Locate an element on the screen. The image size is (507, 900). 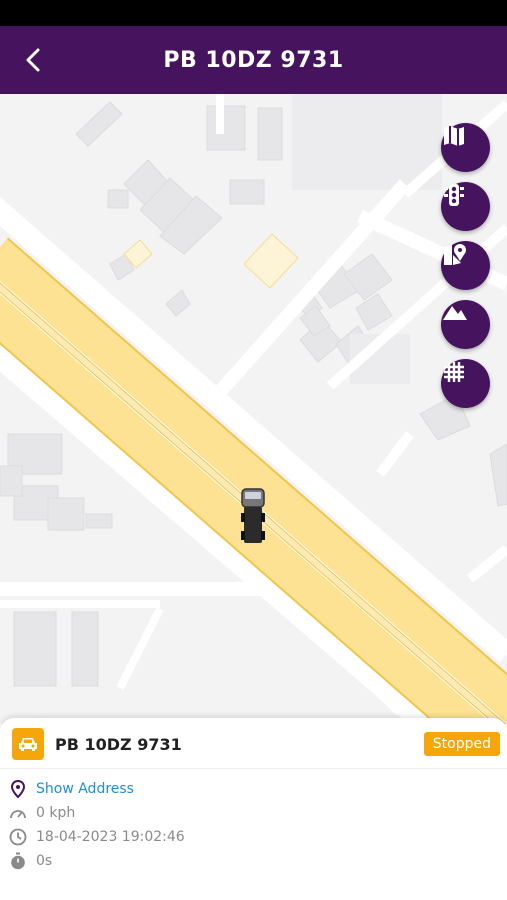
address-row: Show Address is located at coordinates (71, 789).